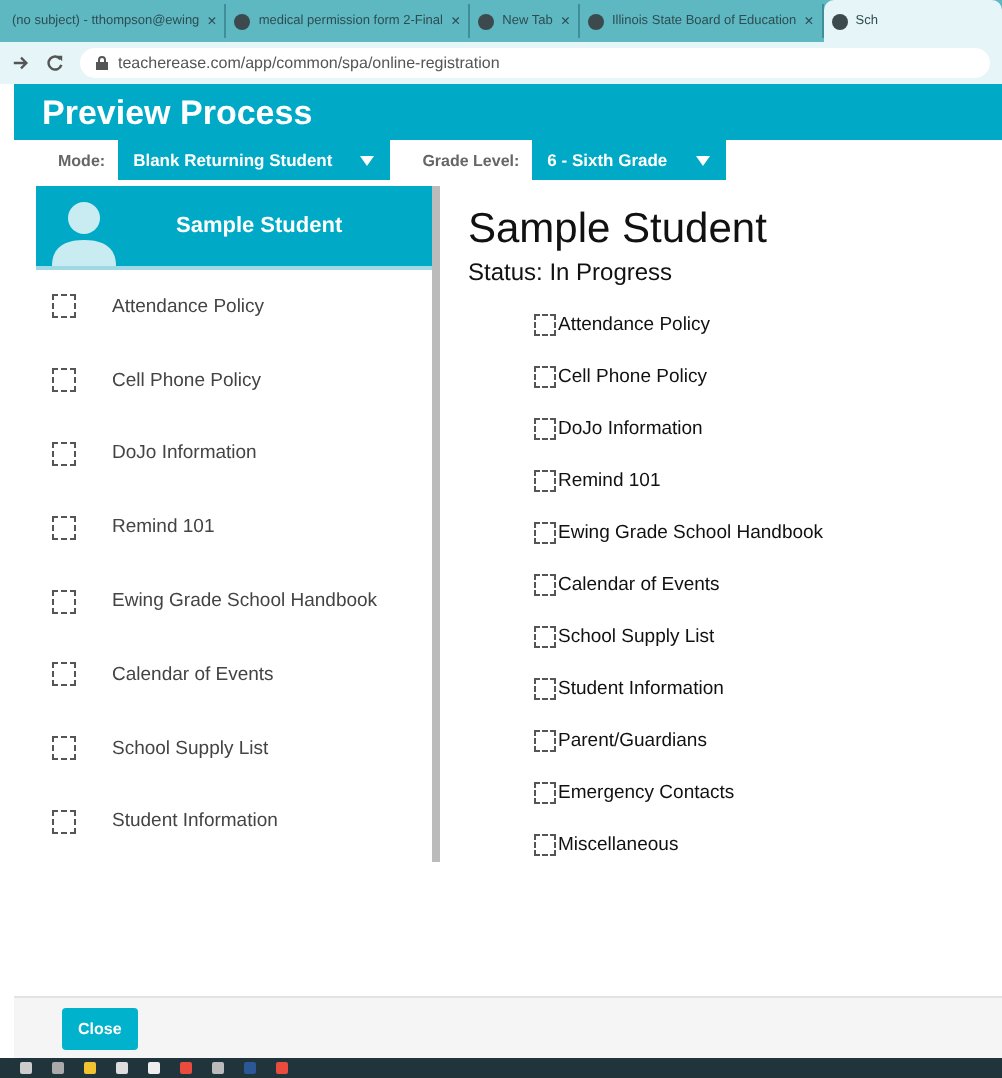 The width and height of the screenshot is (1002, 1078). Describe the element at coordinates (190, 748) in the screenshot. I see `step-link: School Supply List` at that location.